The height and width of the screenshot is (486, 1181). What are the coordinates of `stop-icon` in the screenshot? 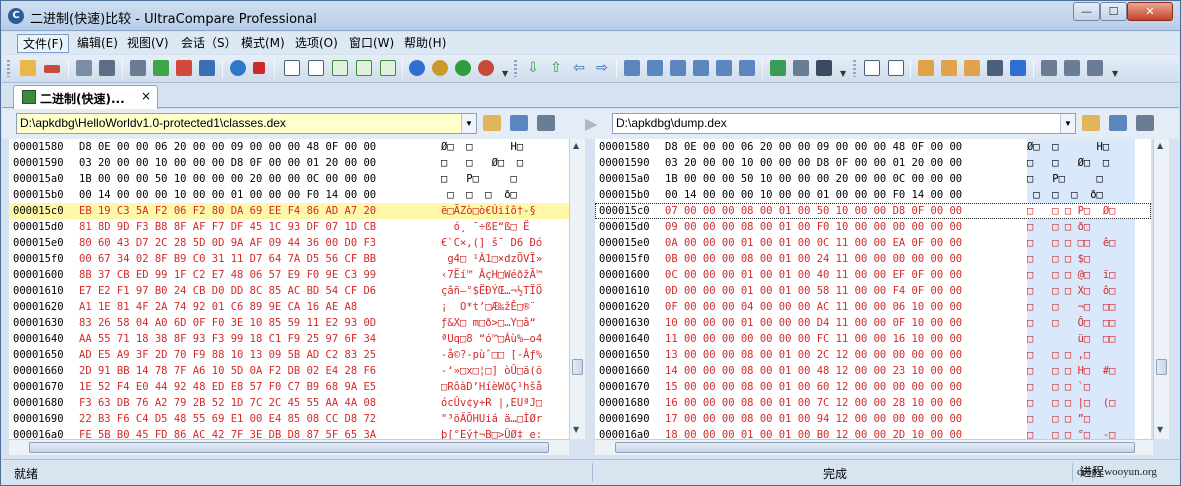 It's located at (259, 68).